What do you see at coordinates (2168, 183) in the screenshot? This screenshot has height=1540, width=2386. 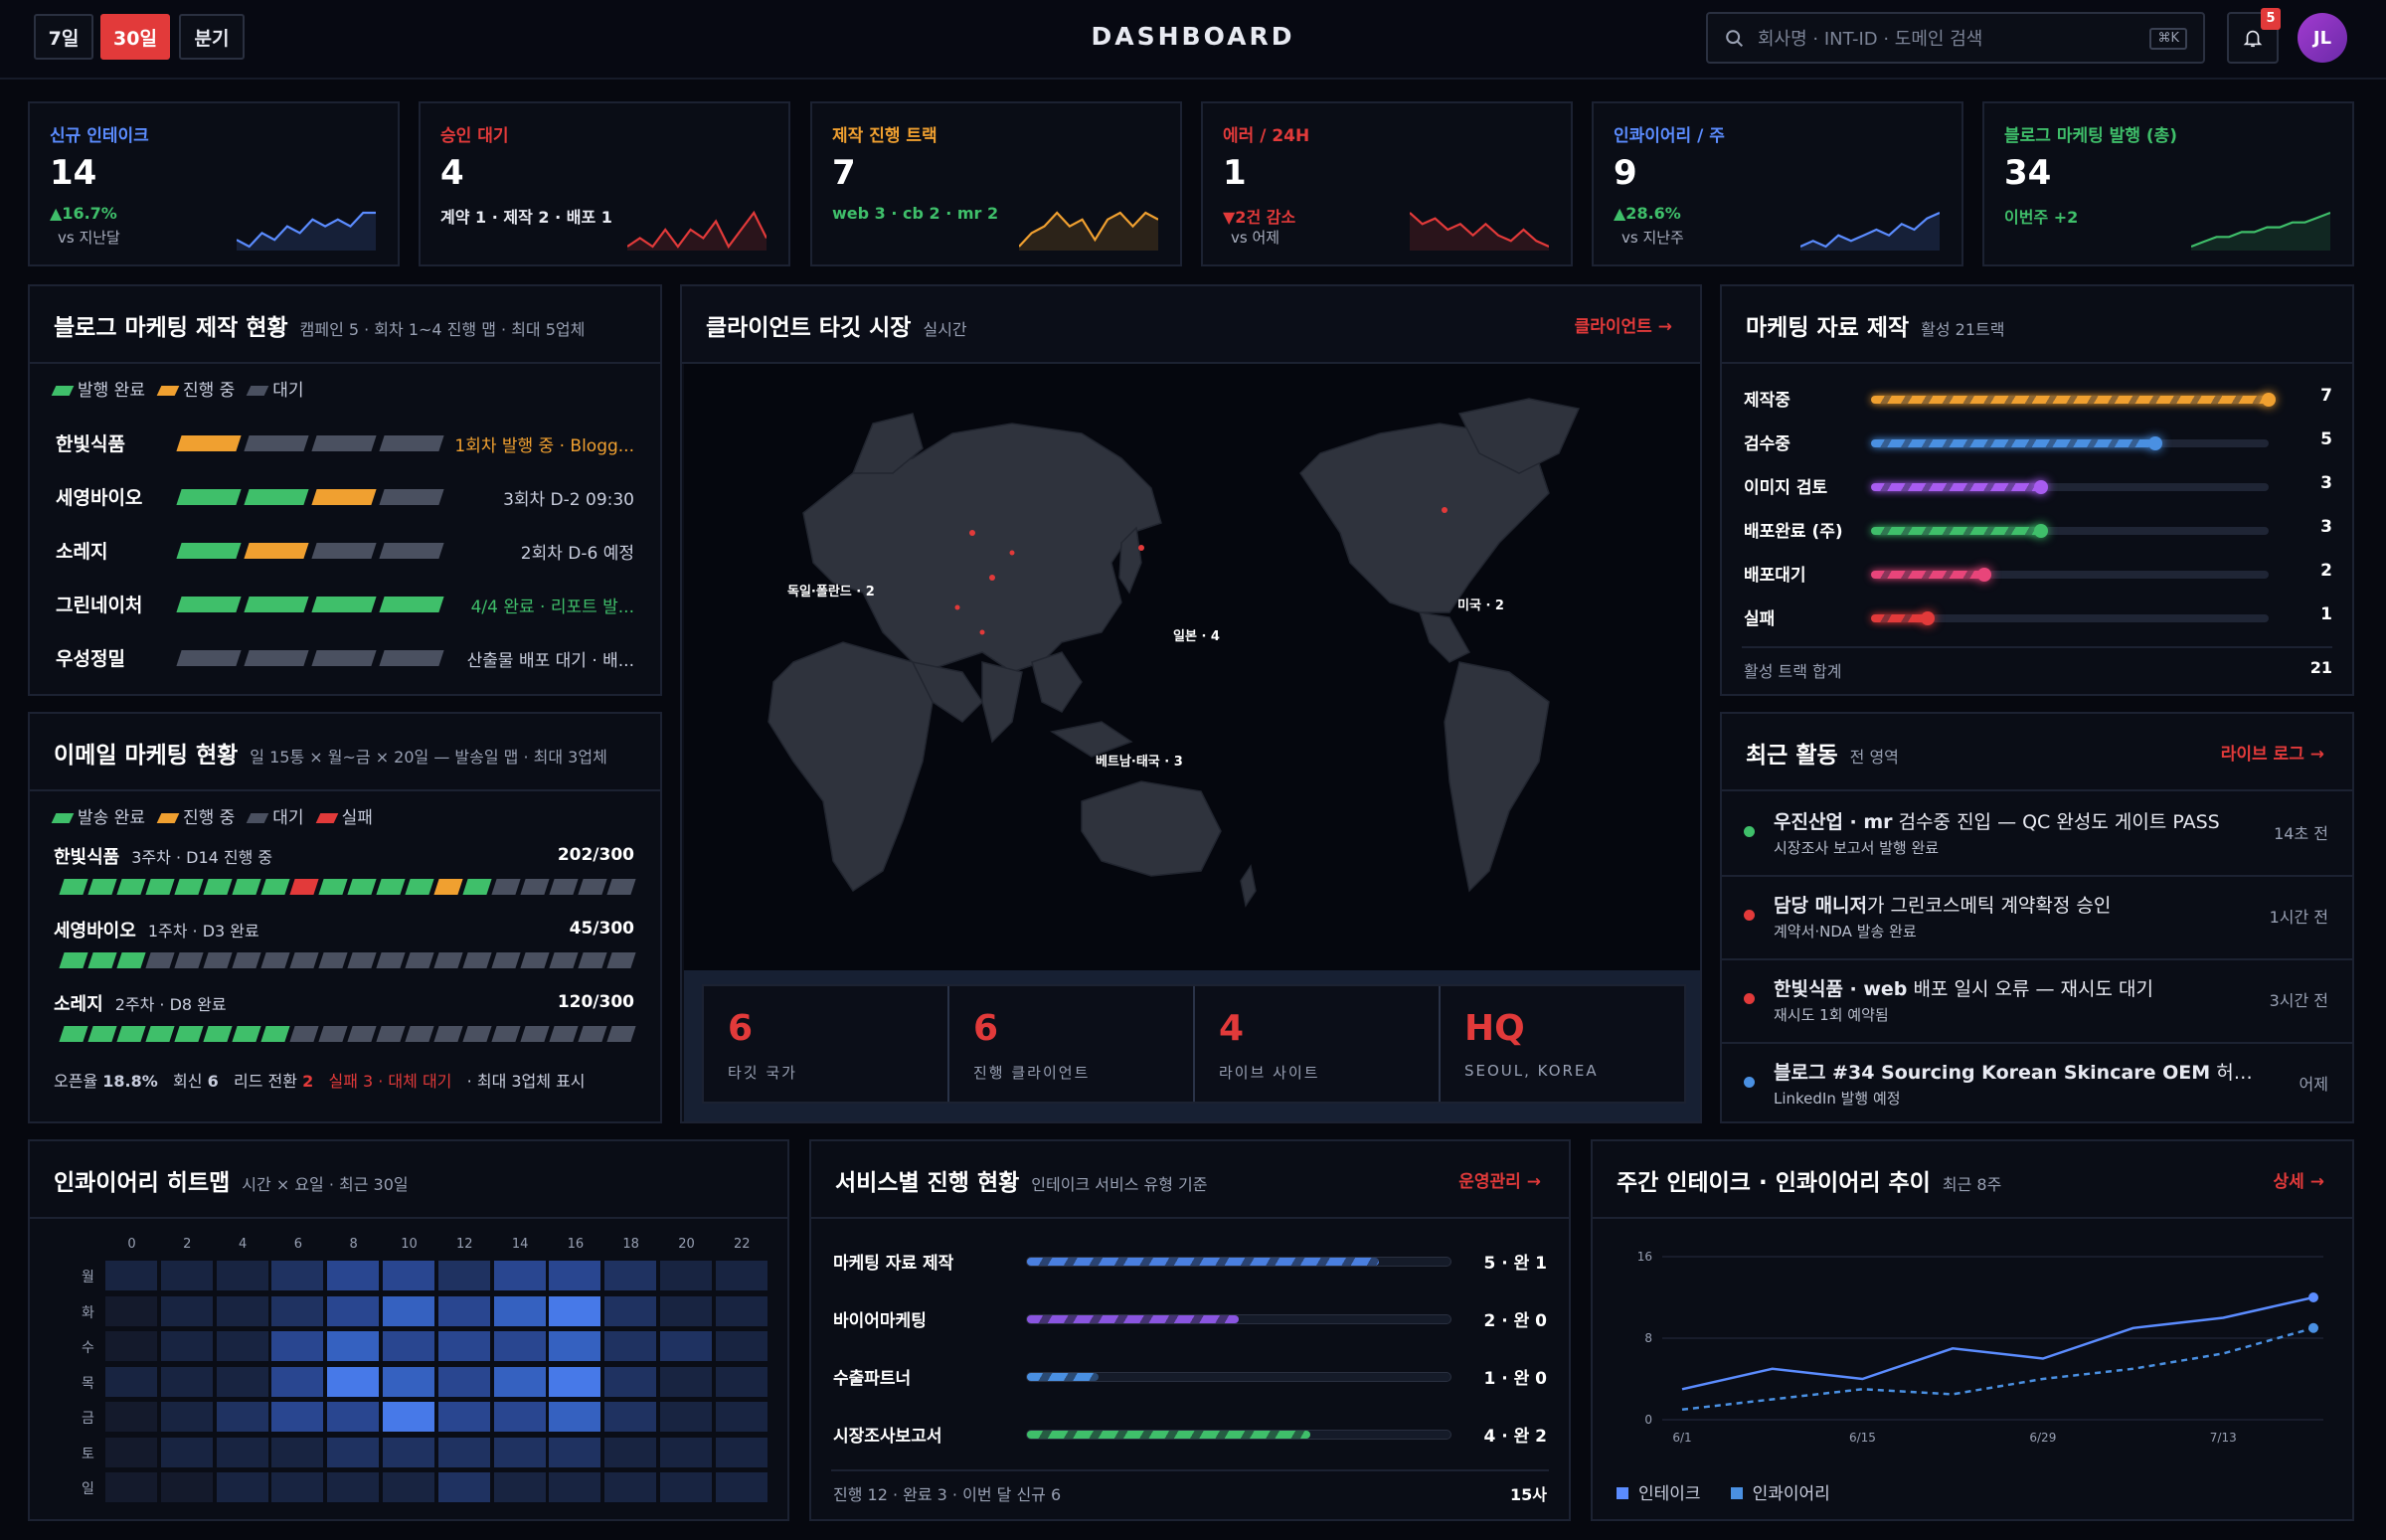 I see `kpi-card: 블로그 마케팅 발행 (총) 34 이번주 +2` at bounding box center [2168, 183].